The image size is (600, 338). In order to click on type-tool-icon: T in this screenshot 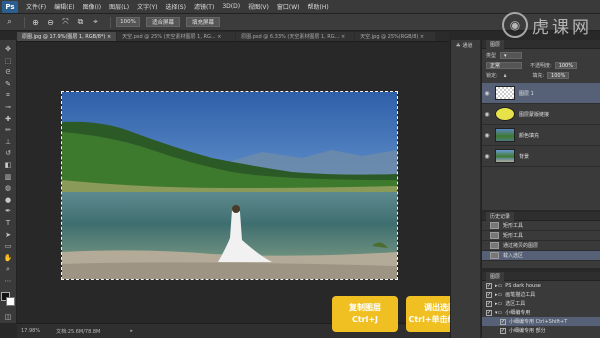, I will do `click(8, 223)`.